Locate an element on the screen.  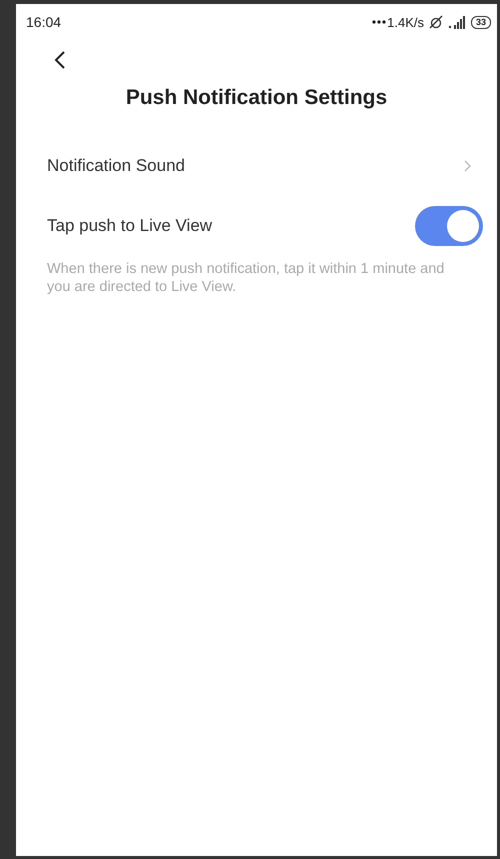
signal-icon is located at coordinates (457, 22).